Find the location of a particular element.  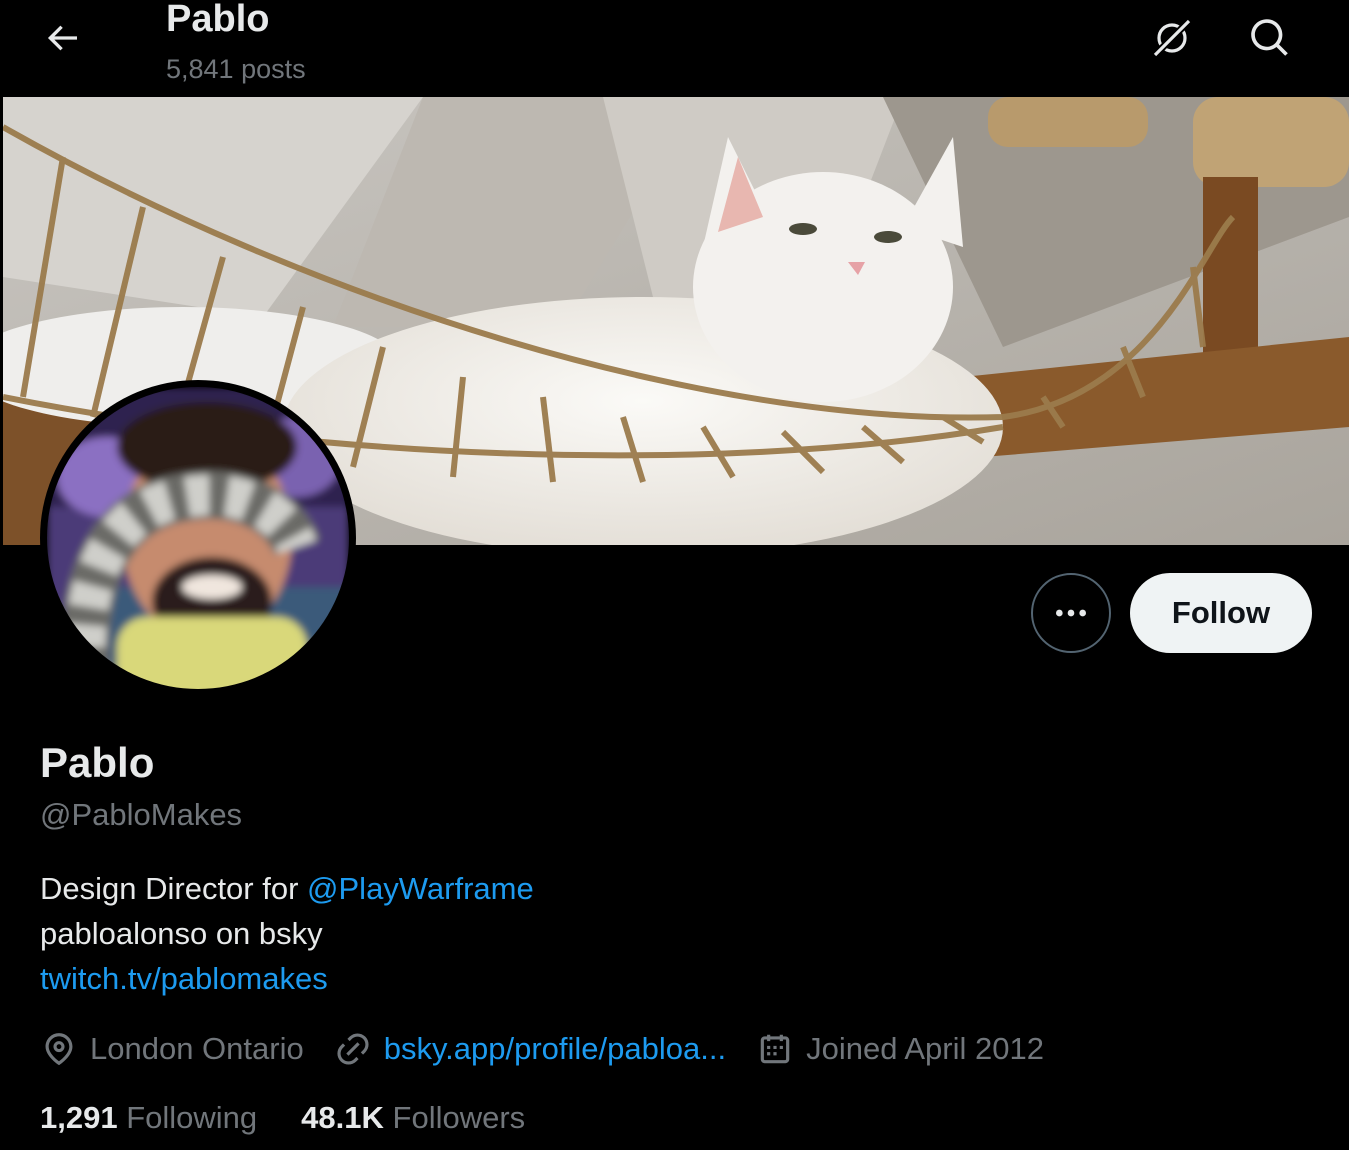

bio-line-1: Design Director for @PlayWarframe is located at coordinates (287, 888).